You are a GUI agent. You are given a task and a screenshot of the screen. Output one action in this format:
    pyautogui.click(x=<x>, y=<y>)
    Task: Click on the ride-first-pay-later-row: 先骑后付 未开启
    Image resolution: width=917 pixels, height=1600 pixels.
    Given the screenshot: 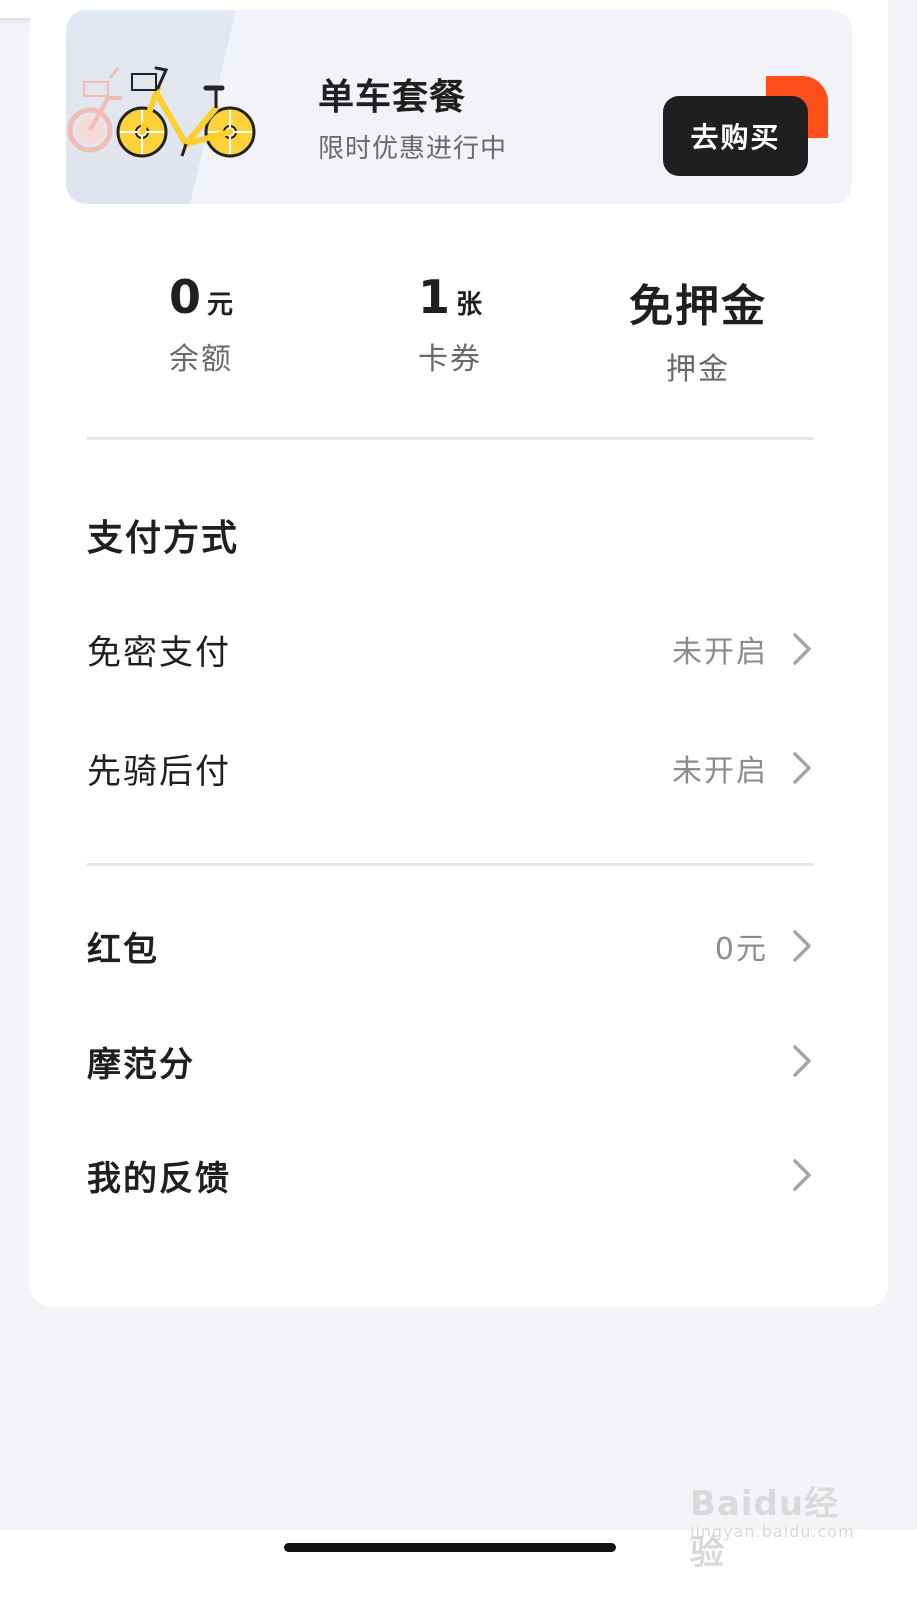 What is the action you would take?
    pyautogui.click(x=450, y=768)
    